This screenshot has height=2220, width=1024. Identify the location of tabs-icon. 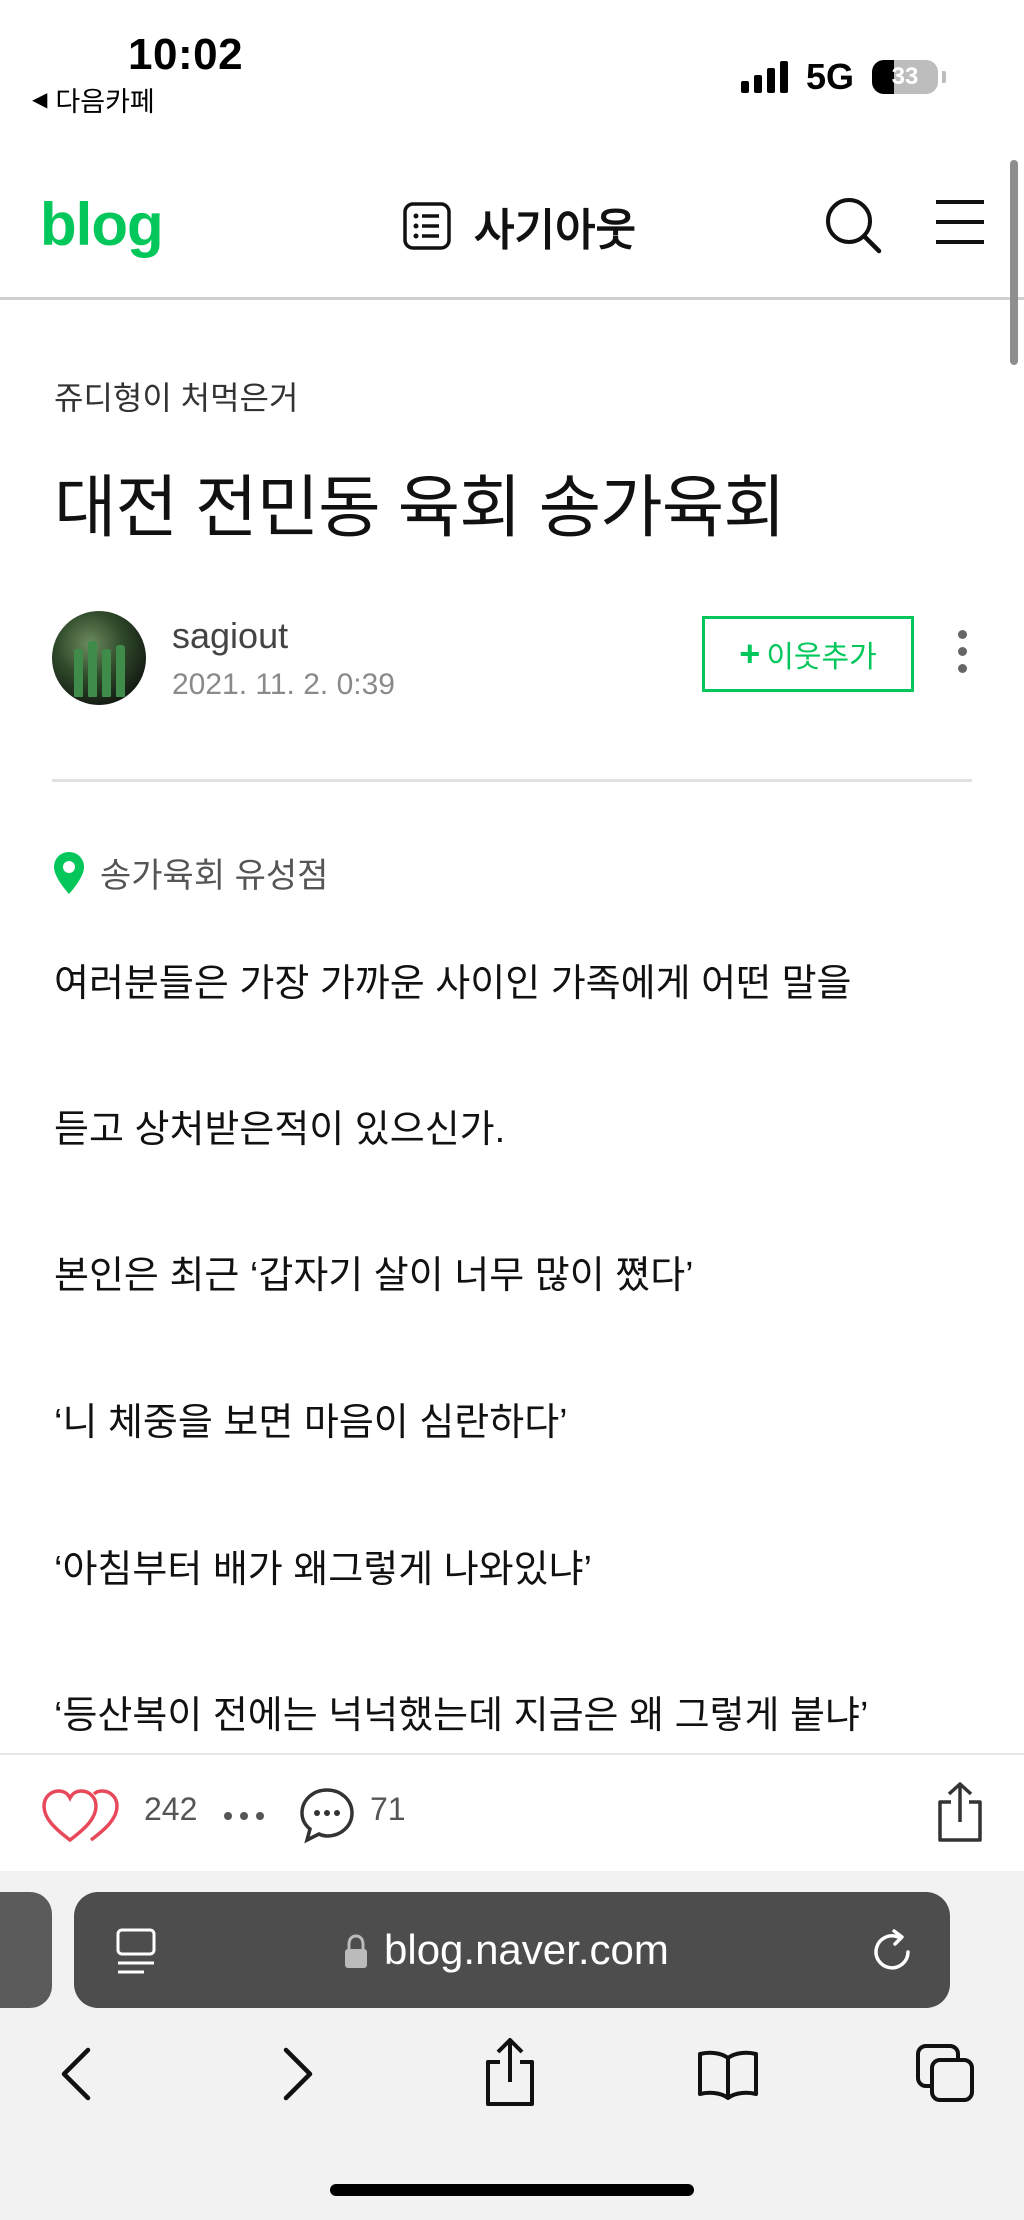
(945, 2073).